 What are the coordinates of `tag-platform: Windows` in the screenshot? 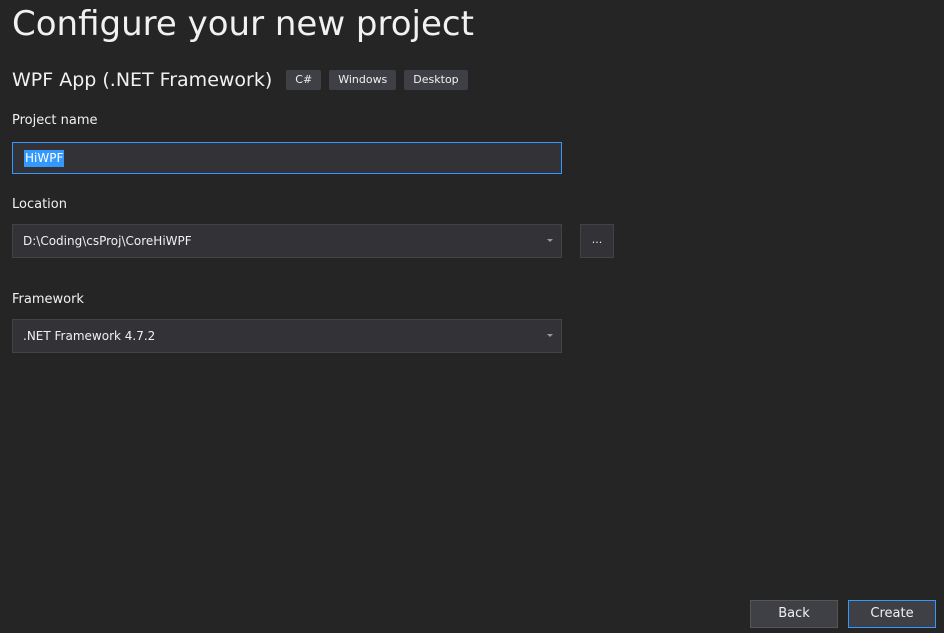 It's located at (363, 80).